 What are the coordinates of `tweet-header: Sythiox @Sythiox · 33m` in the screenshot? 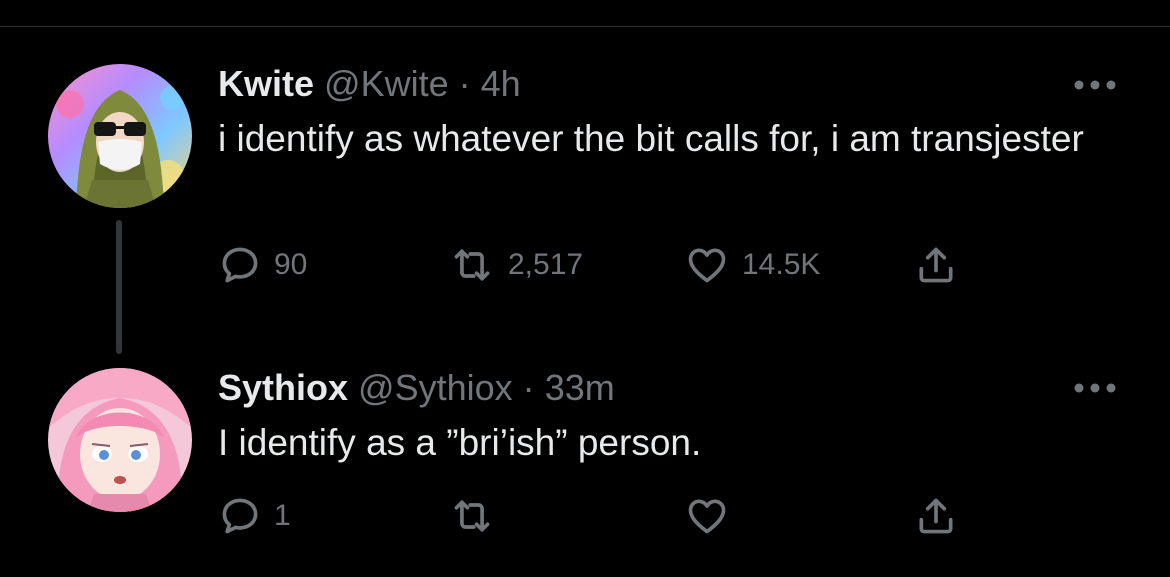 It's located at (416, 388).